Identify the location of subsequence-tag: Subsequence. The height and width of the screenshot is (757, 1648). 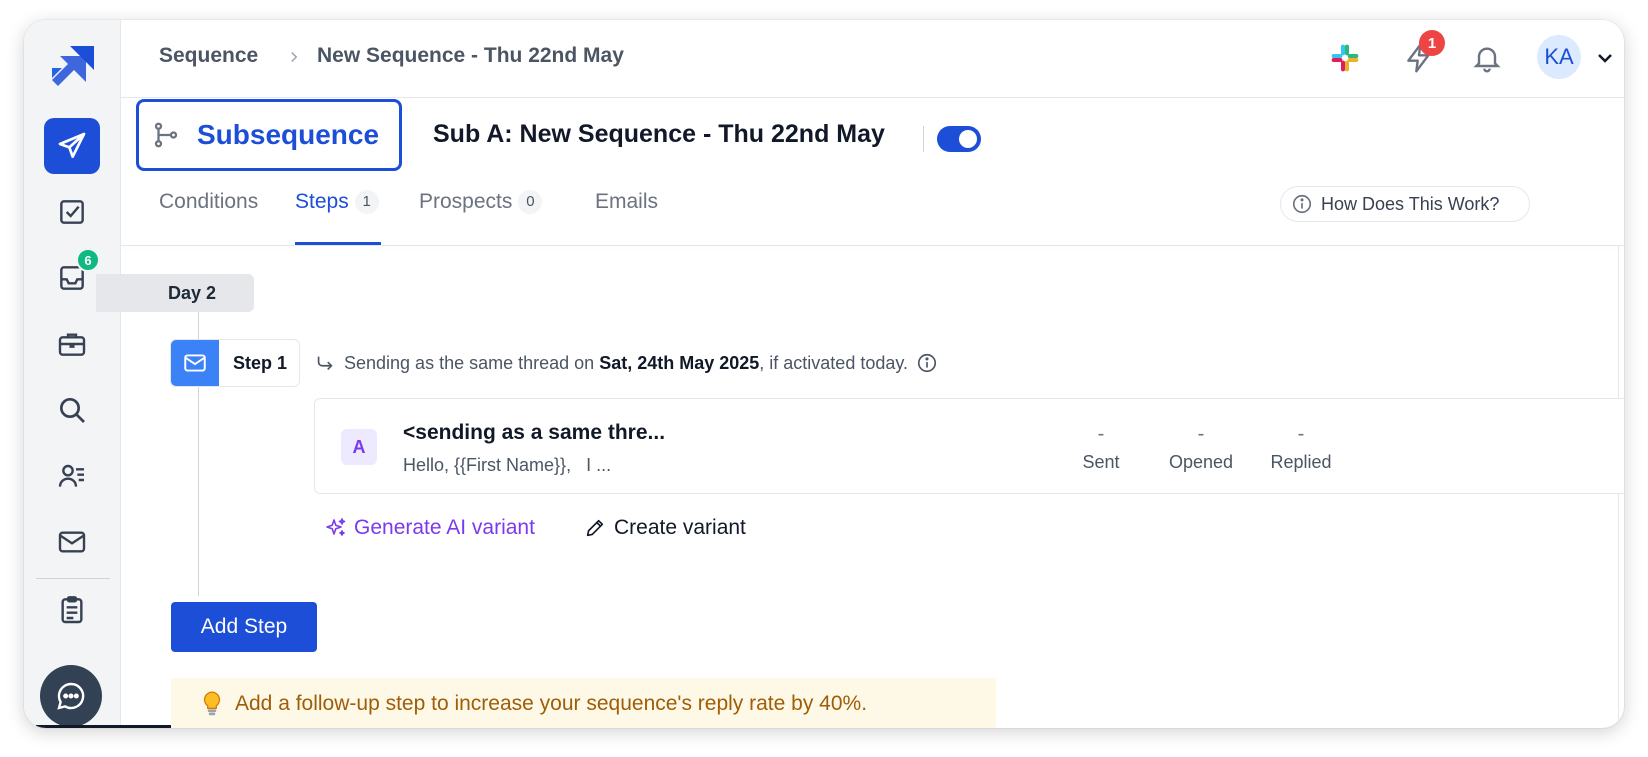
(269, 135).